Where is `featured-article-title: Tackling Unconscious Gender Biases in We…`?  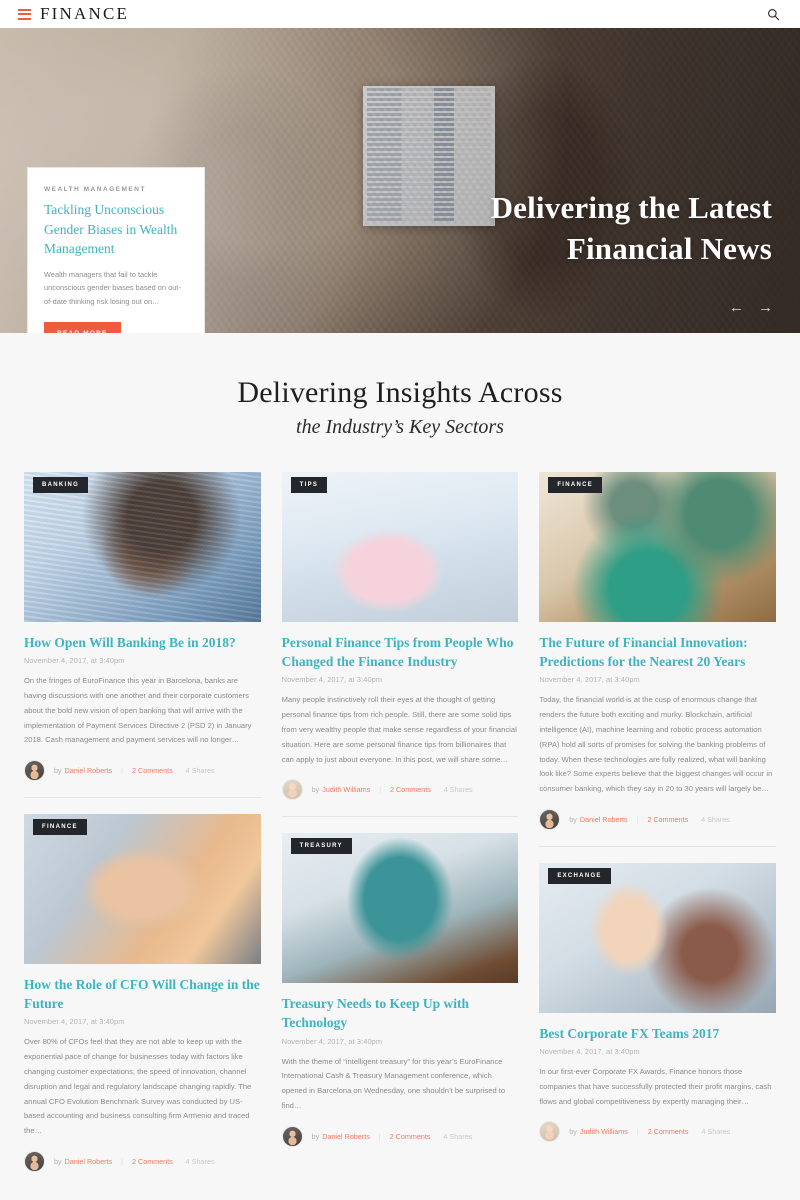 featured-article-title: Tackling Unconscious Gender Biases in We… is located at coordinates (116, 229).